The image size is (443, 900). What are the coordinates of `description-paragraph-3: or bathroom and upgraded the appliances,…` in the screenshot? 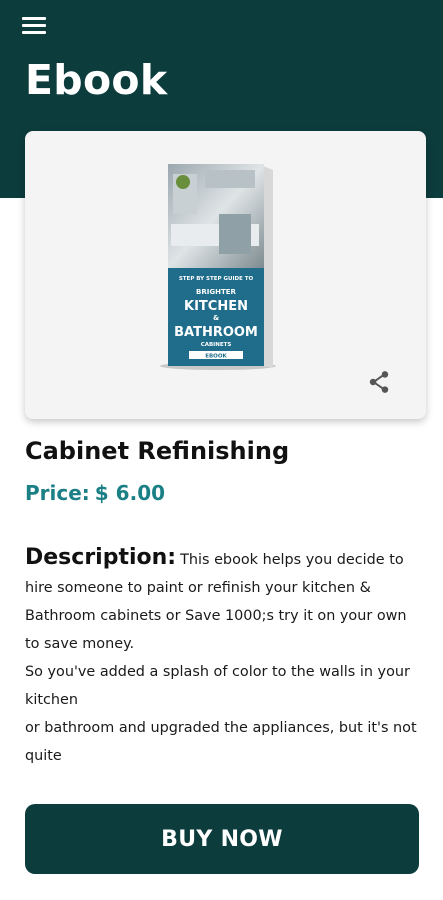 It's located at (221, 742).